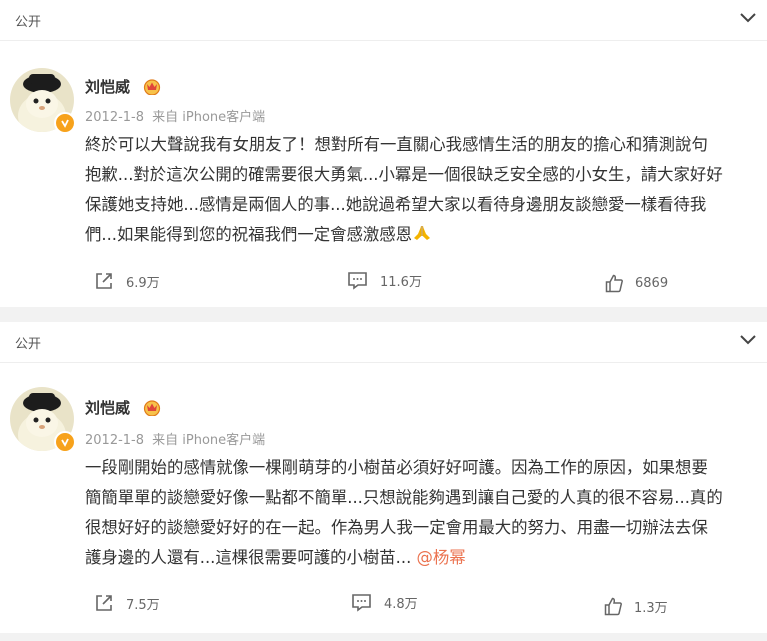 The image size is (767, 641). What do you see at coordinates (441, 557) in the screenshot?
I see `mention-link: @杨幂` at bounding box center [441, 557].